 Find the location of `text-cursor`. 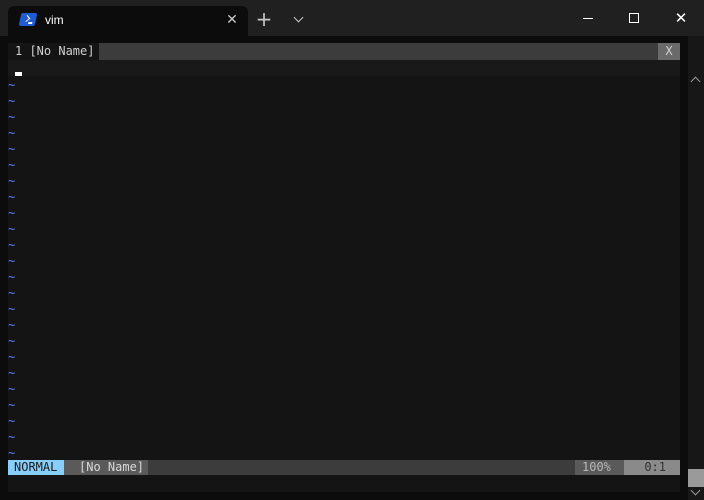

text-cursor is located at coordinates (18, 74).